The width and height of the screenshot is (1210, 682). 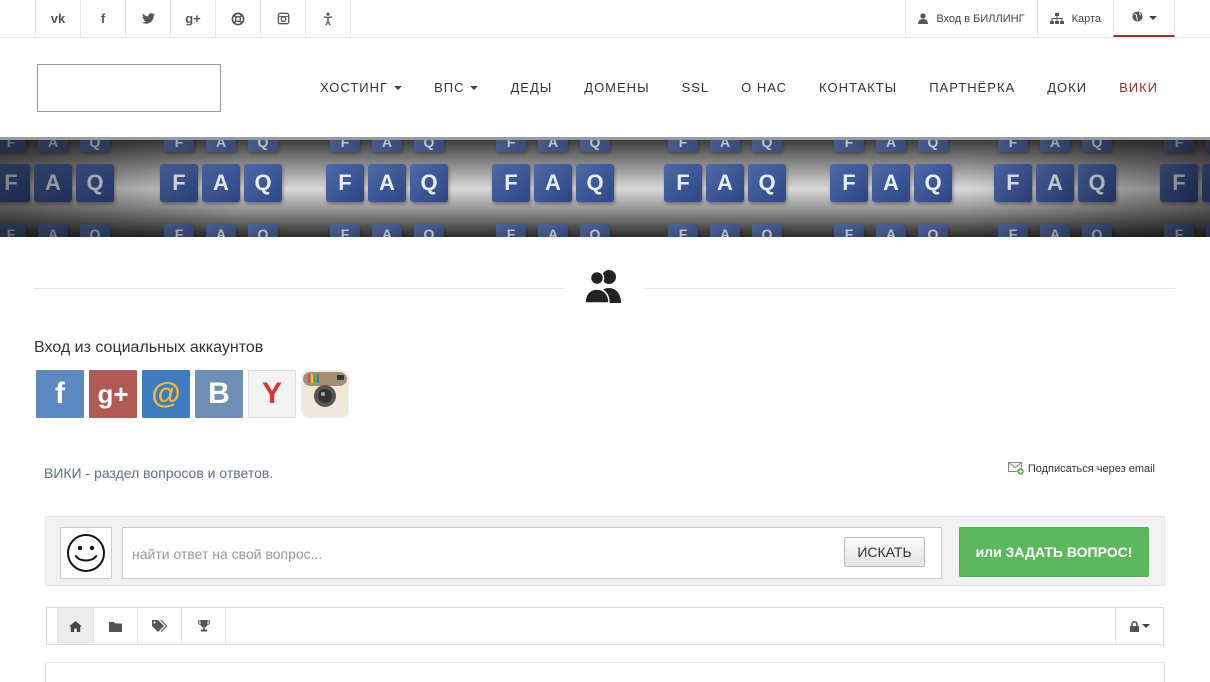 What do you see at coordinates (103, 18) in the screenshot?
I see `facebook-icon: f` at bounding box center [103, 18].